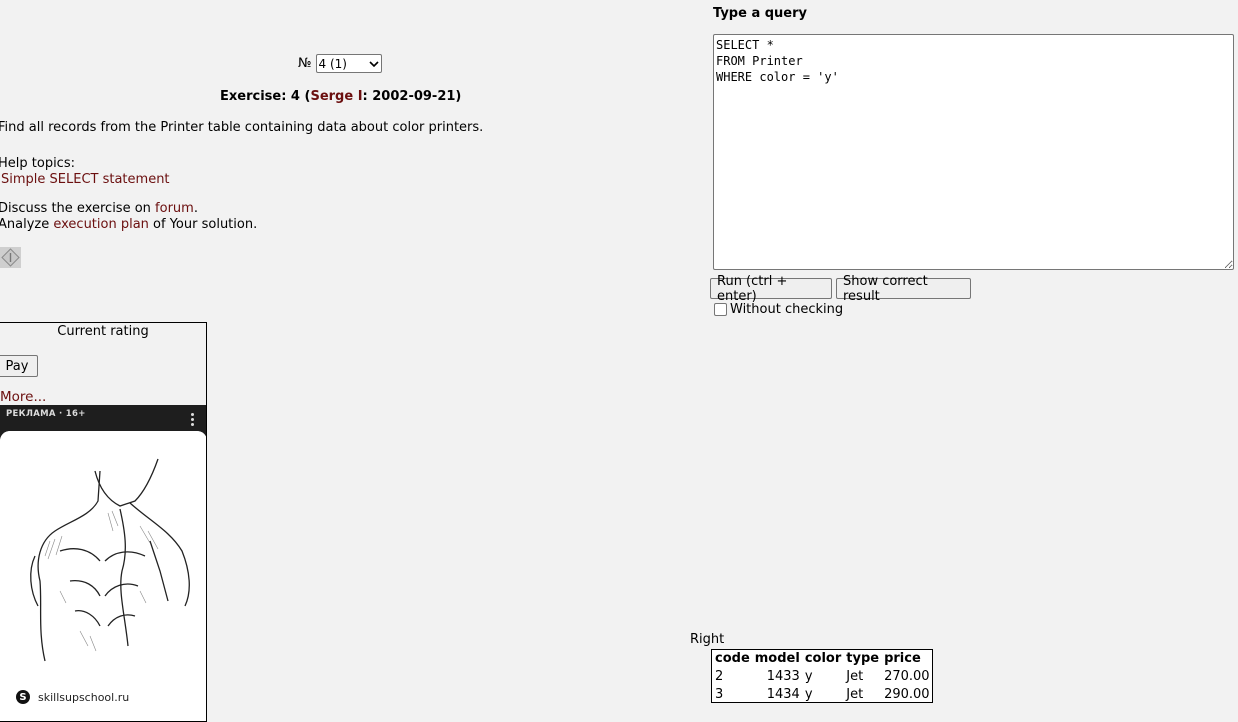 The width and height of the screenshot is (1238, 722). What do you see at coordinates (348, 63) in the screenshot?
I see `exercise-select: 4 (1)` at bounding box center [348, 63].